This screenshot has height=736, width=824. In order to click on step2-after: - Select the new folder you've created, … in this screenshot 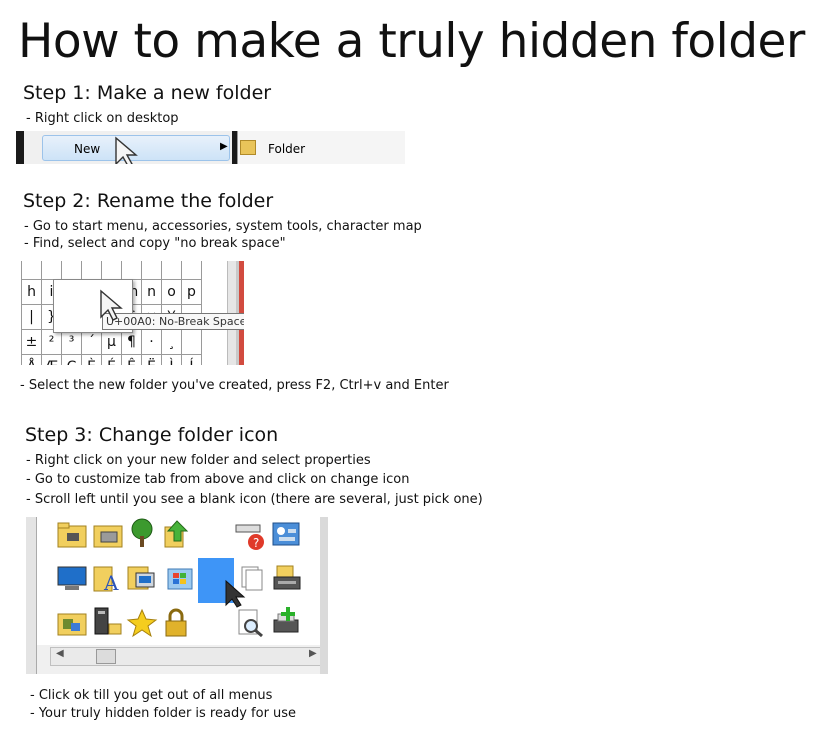, I will do `click(234, 385)`.